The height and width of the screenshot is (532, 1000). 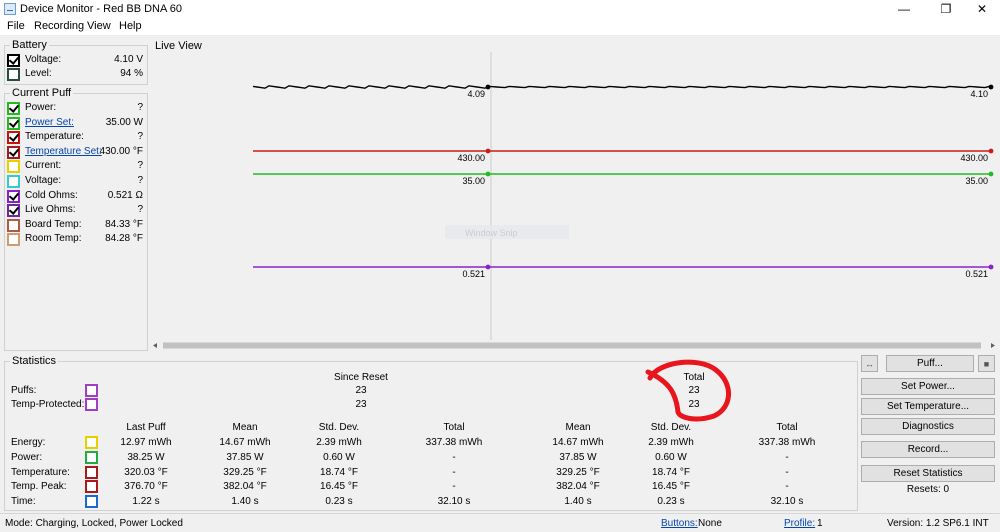 What do you see at coordinates (13, 108) in the screenshot?
I see `power-checkbox` at bounding box center [13, 108].